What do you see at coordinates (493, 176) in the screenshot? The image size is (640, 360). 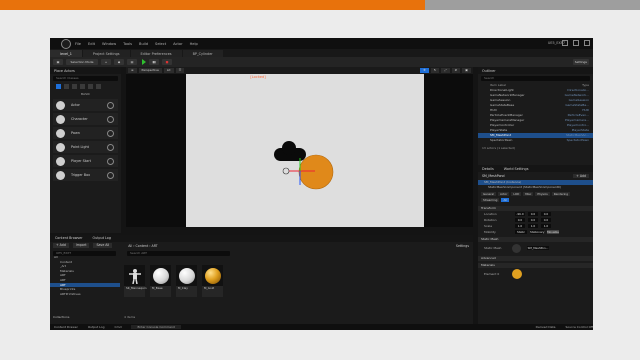 I see `object-name: SM_MeshPond` at bounding box center [493, 176].